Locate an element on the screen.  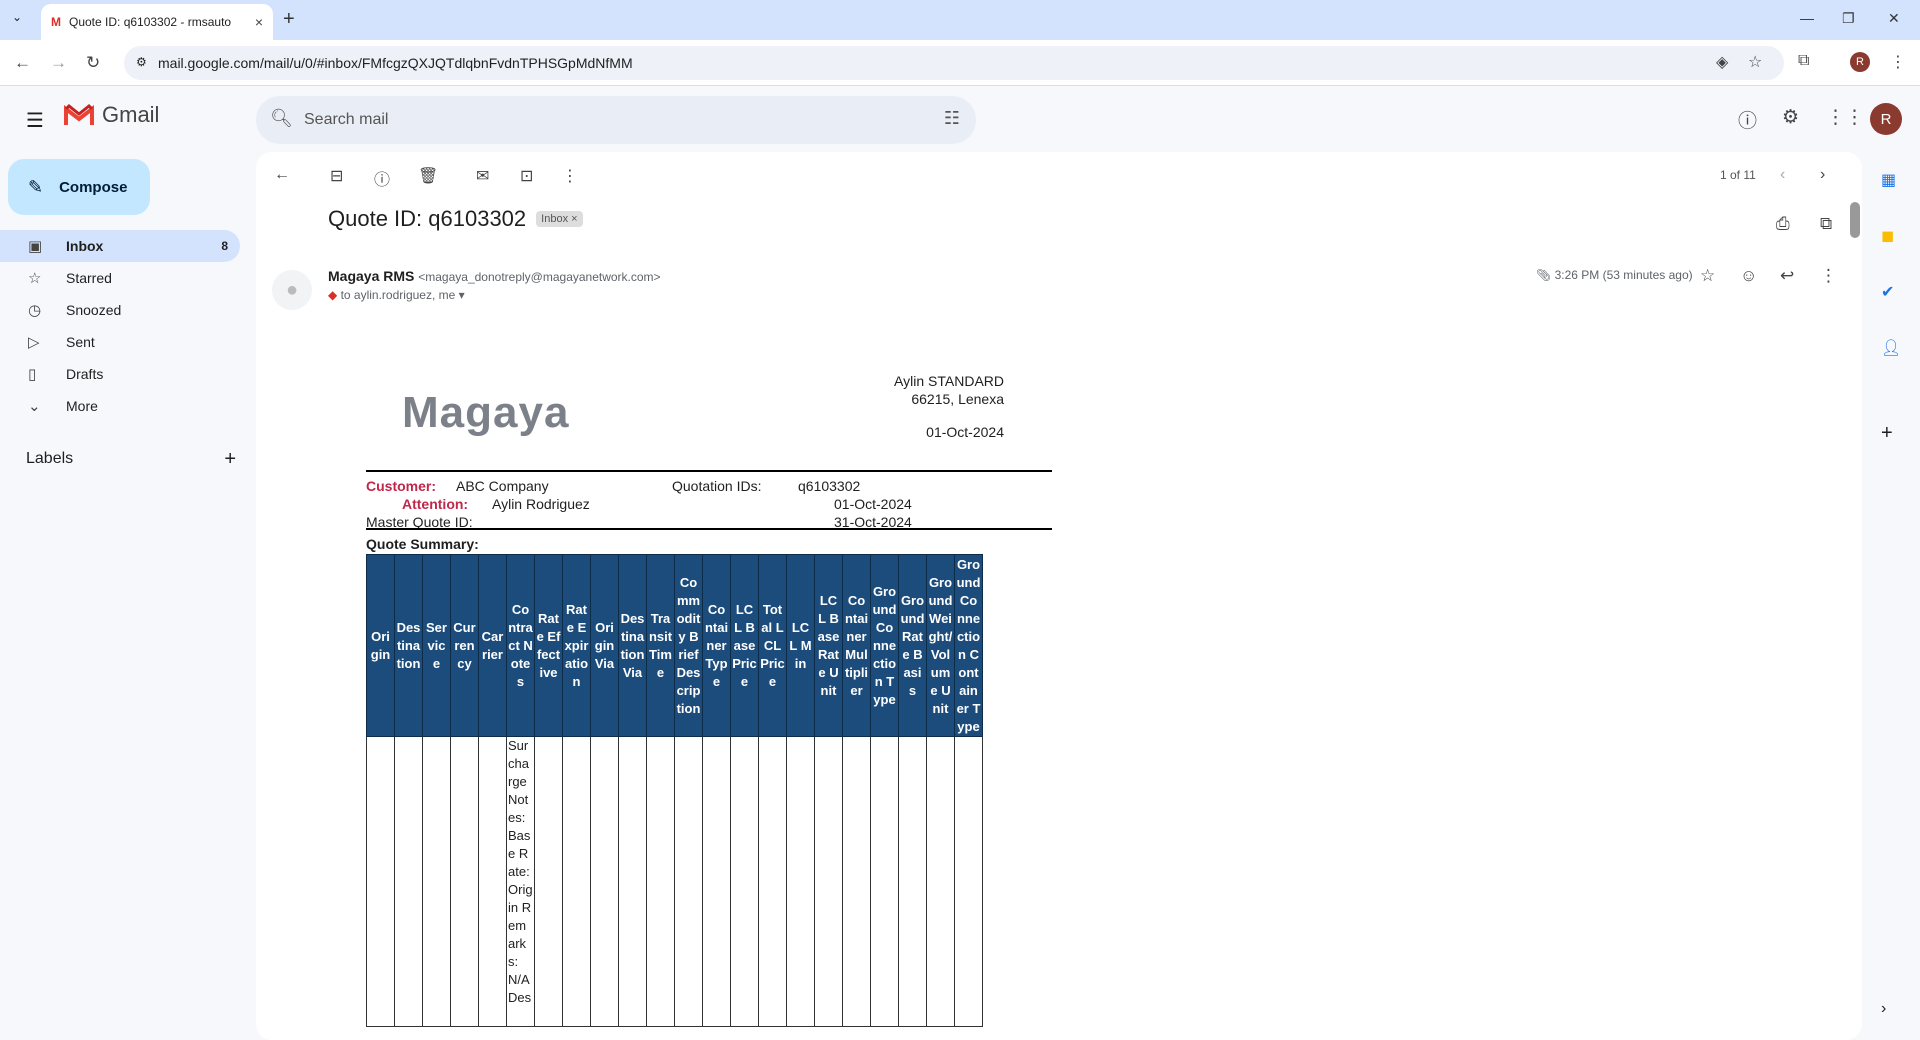
recipients-text: to aylin.rodriguez, me is located at coordinates (398, 295).